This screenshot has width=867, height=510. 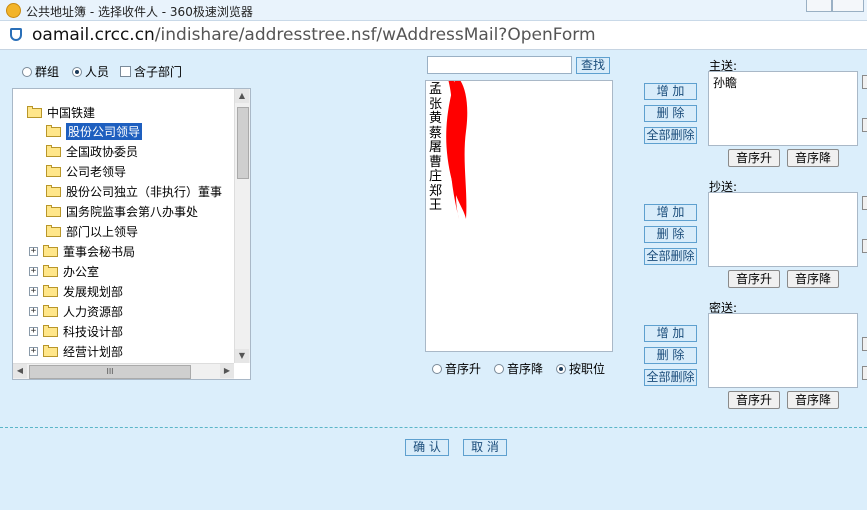 I want to click on bcc-side-control, so click(x=864, y=344).